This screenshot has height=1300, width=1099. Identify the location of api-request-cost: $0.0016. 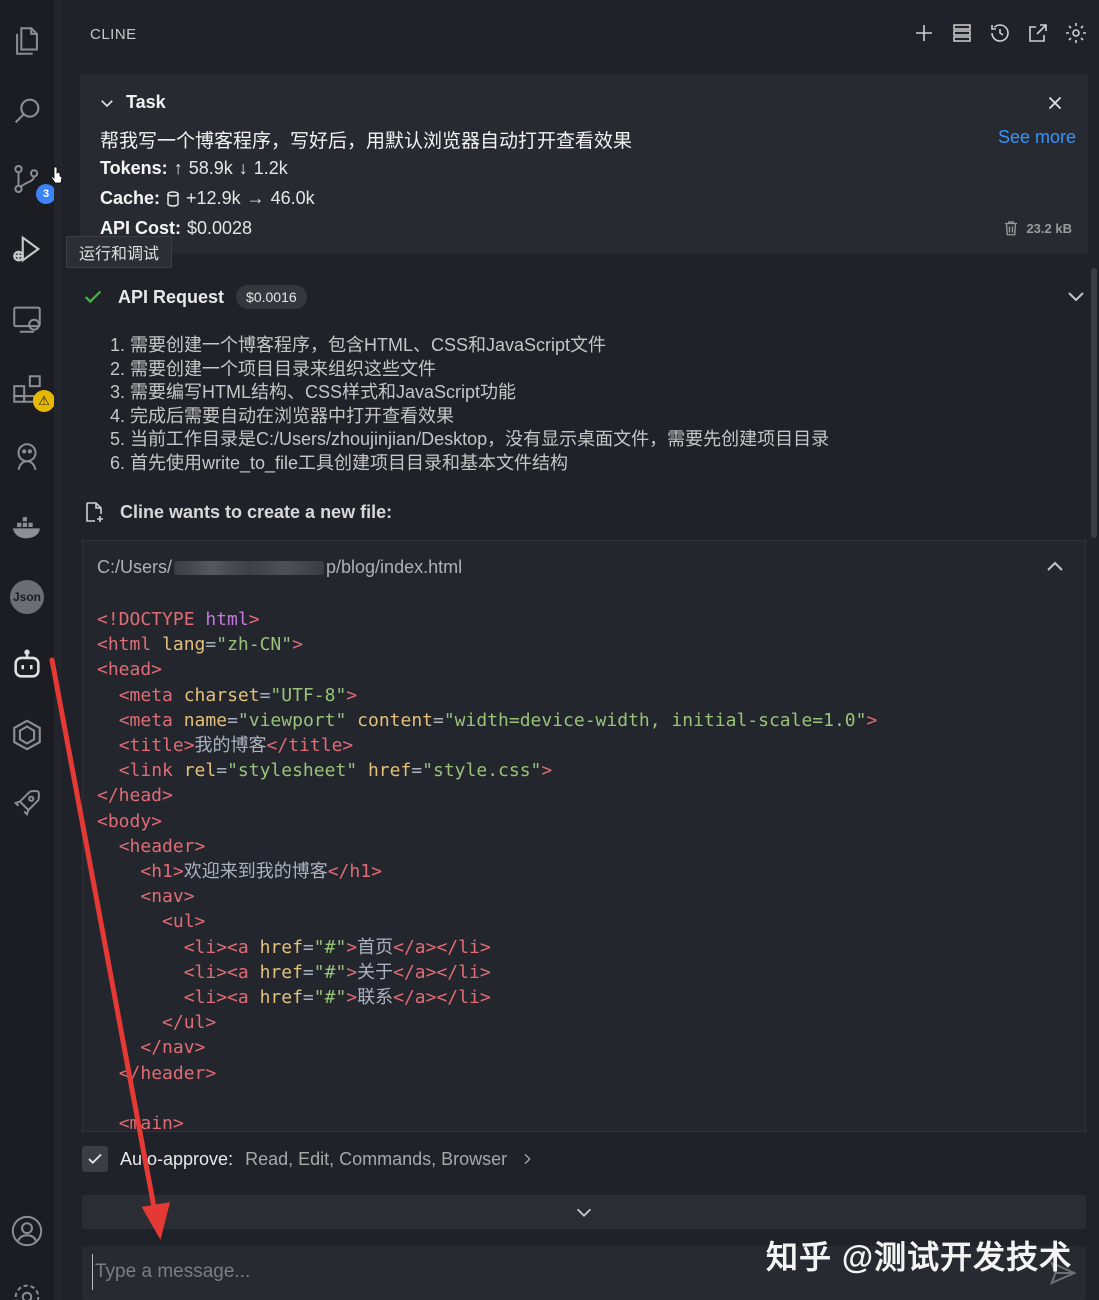
(271, 297).